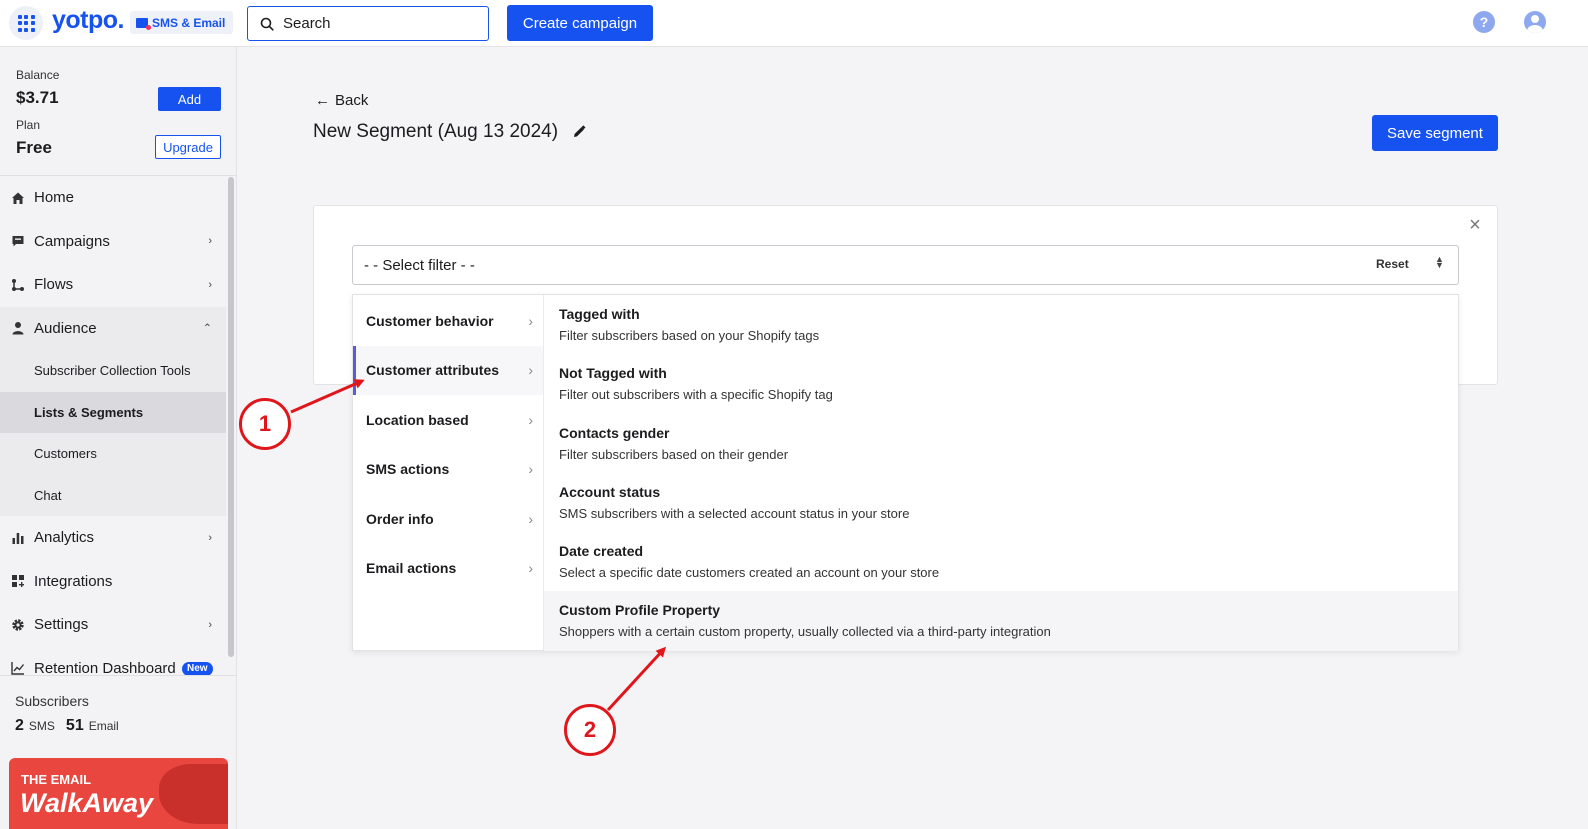  What do you see at coordinates (433, 370) in the screenshot?
I see `category-label: Customer attributes` at bounding box center [433, 370].